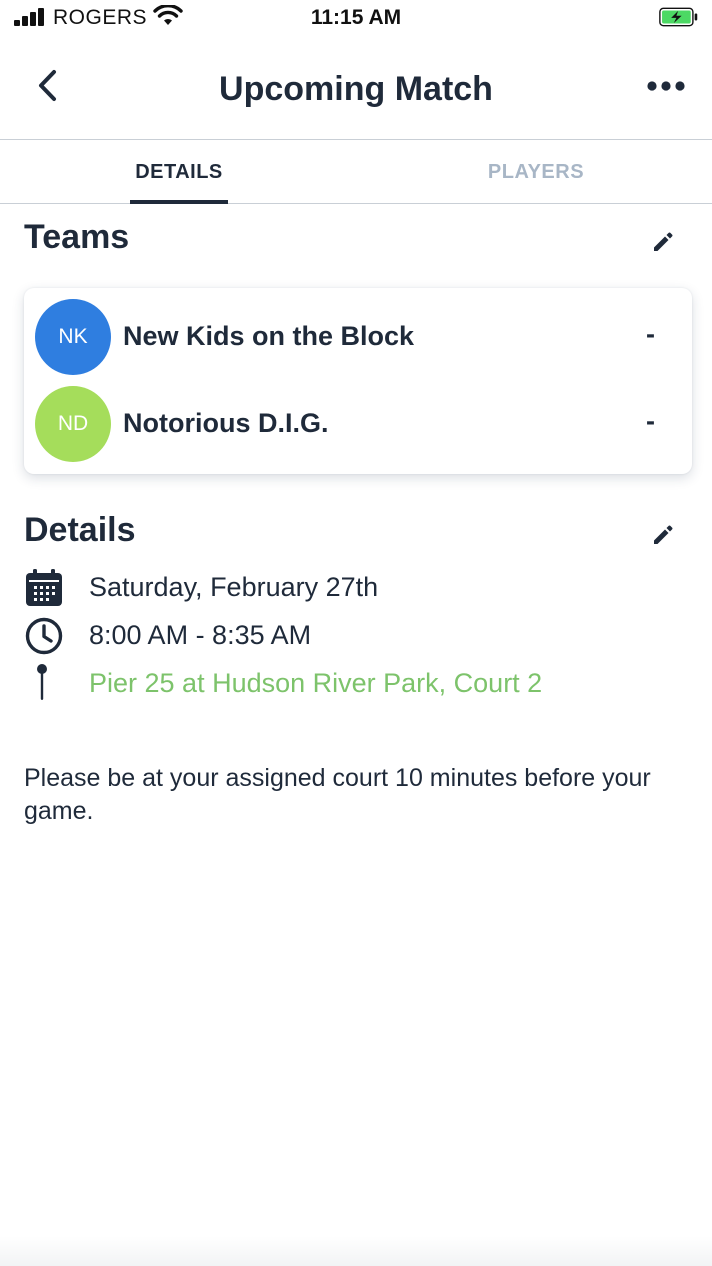 The image size is (712, 1266). What do you see at coordinates (44, 587) in the screenshot?
I see `calendar-icon` at bounding box center [44, 587].